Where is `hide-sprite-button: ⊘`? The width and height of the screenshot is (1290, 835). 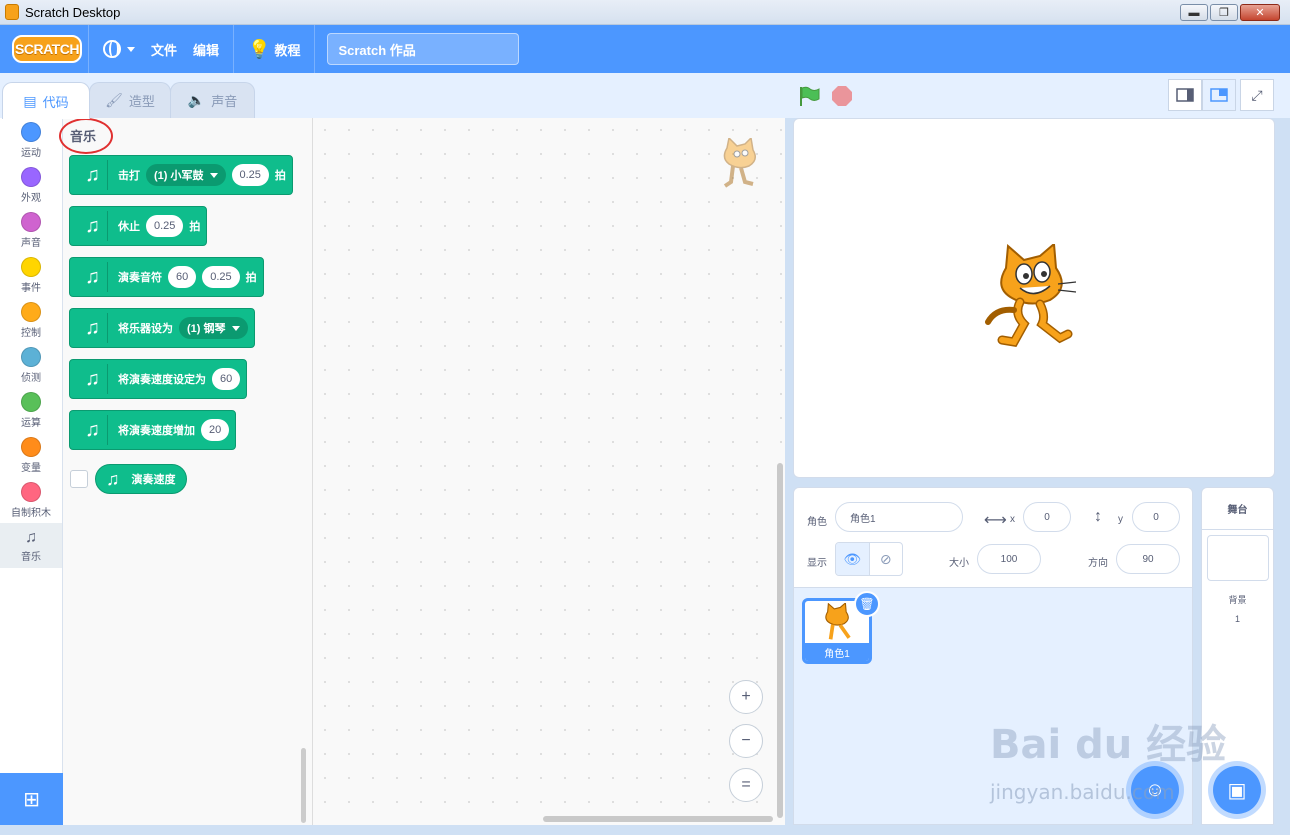
hide-sprite-button: ⊘ is located at coordinates (886, 559).